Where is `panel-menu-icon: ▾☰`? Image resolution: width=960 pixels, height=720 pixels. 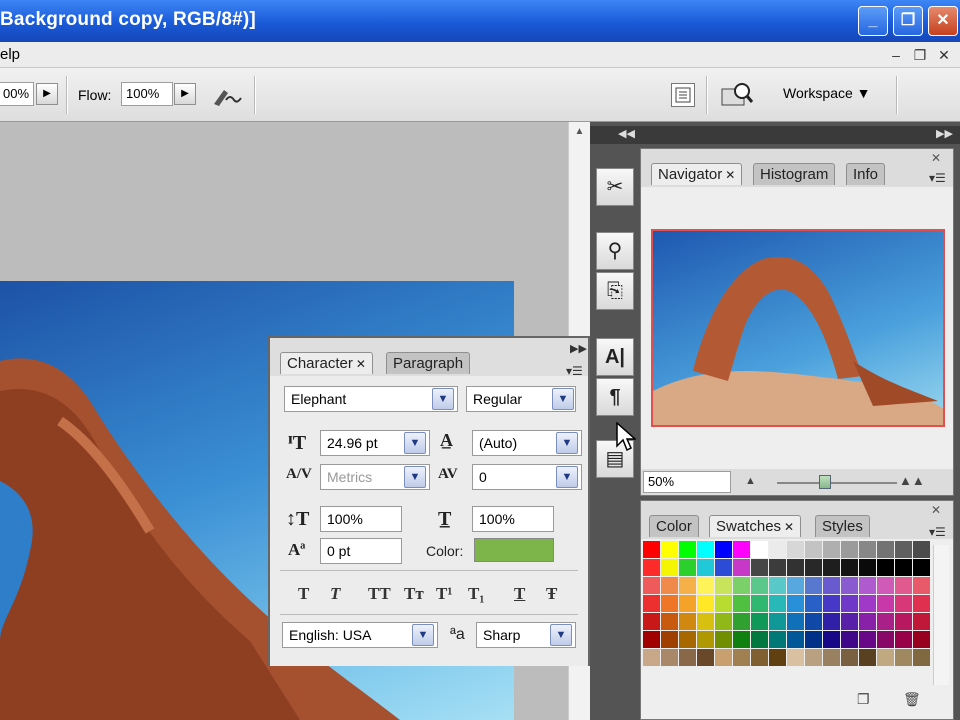
panel-menu-icon: ▾☰ is located at coordinates (937, 178).